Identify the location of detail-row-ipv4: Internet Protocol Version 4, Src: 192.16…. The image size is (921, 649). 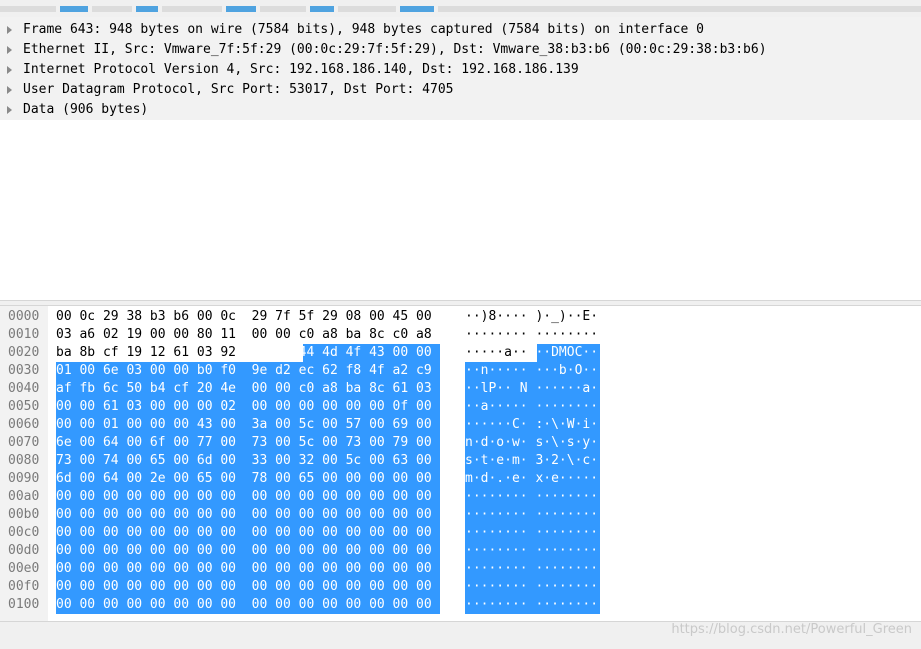
(460, 70).